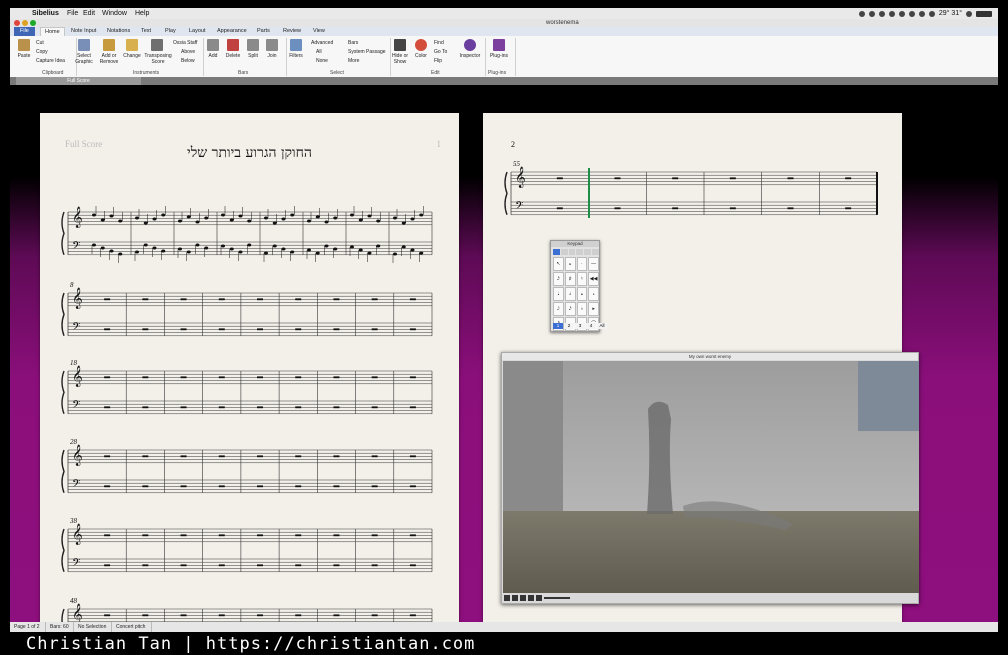 The image size is (1008, 655). I want to click on keypad-key: 𝅗, so click(593, 294).